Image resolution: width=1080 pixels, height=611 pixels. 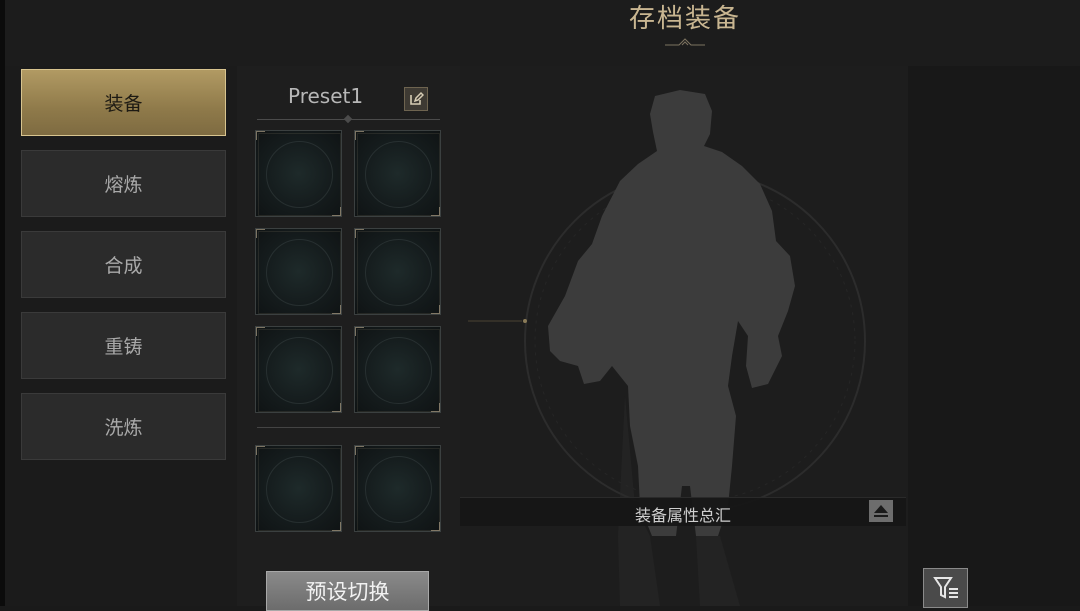 I want to click on sidebar-item-smelt: 熔炼, so click(x=123, y=183).